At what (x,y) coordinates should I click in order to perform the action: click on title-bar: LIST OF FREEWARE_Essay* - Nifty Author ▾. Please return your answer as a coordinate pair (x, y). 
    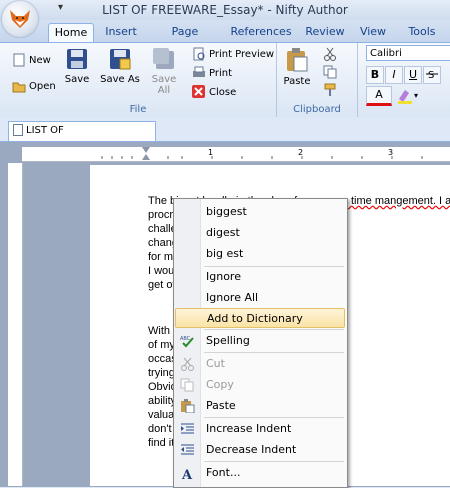
    Looking at the image, I should click on (225, 10).